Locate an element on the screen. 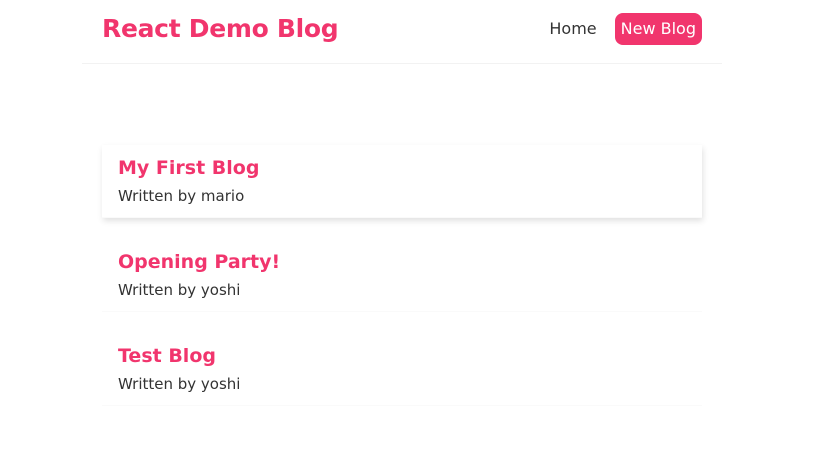 This screenshot has height=470, width=832. blog-title: My First Blog is located at coordinates (402, 168).